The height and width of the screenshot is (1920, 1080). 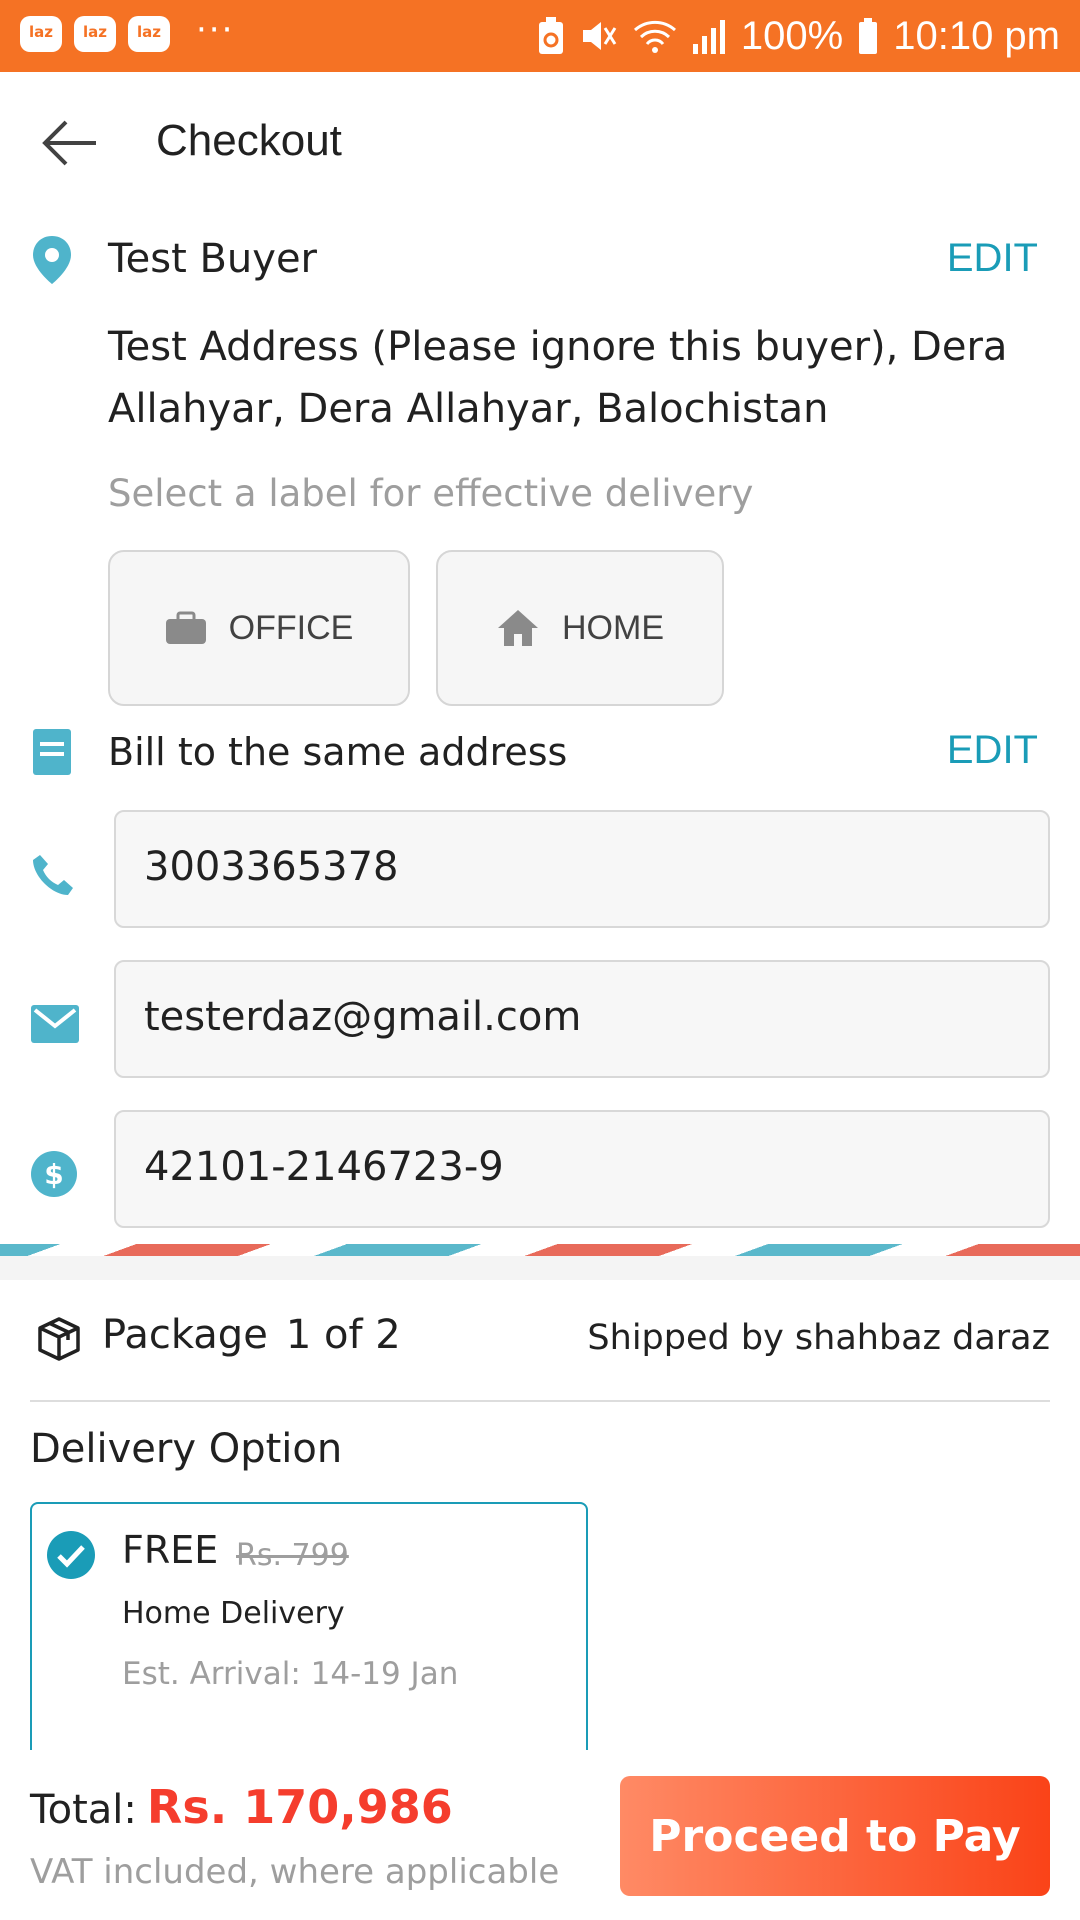 What do you see at coordinates (792, 35) in the screenshot?
I see `battery-percent: 100%` at bounding box center [792, 35].